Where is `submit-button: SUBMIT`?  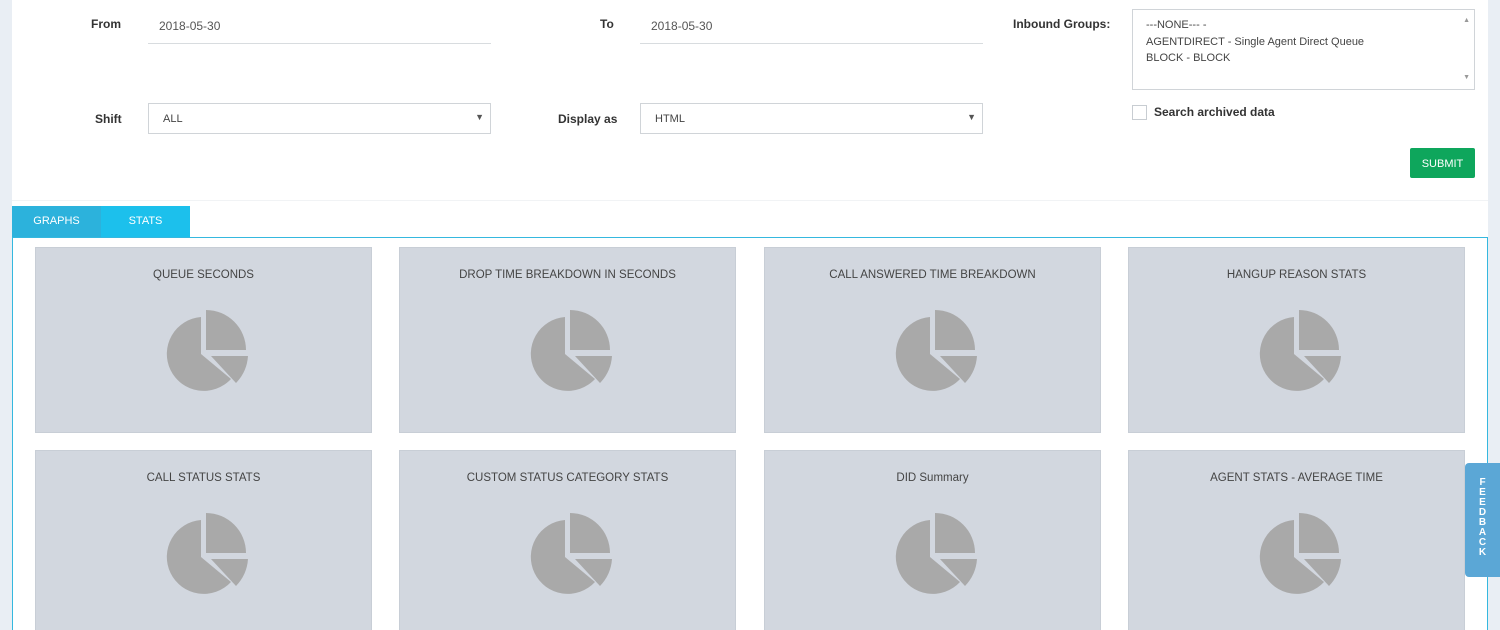
submit-button: SUBMIT is located at coordinates (1442, 163).